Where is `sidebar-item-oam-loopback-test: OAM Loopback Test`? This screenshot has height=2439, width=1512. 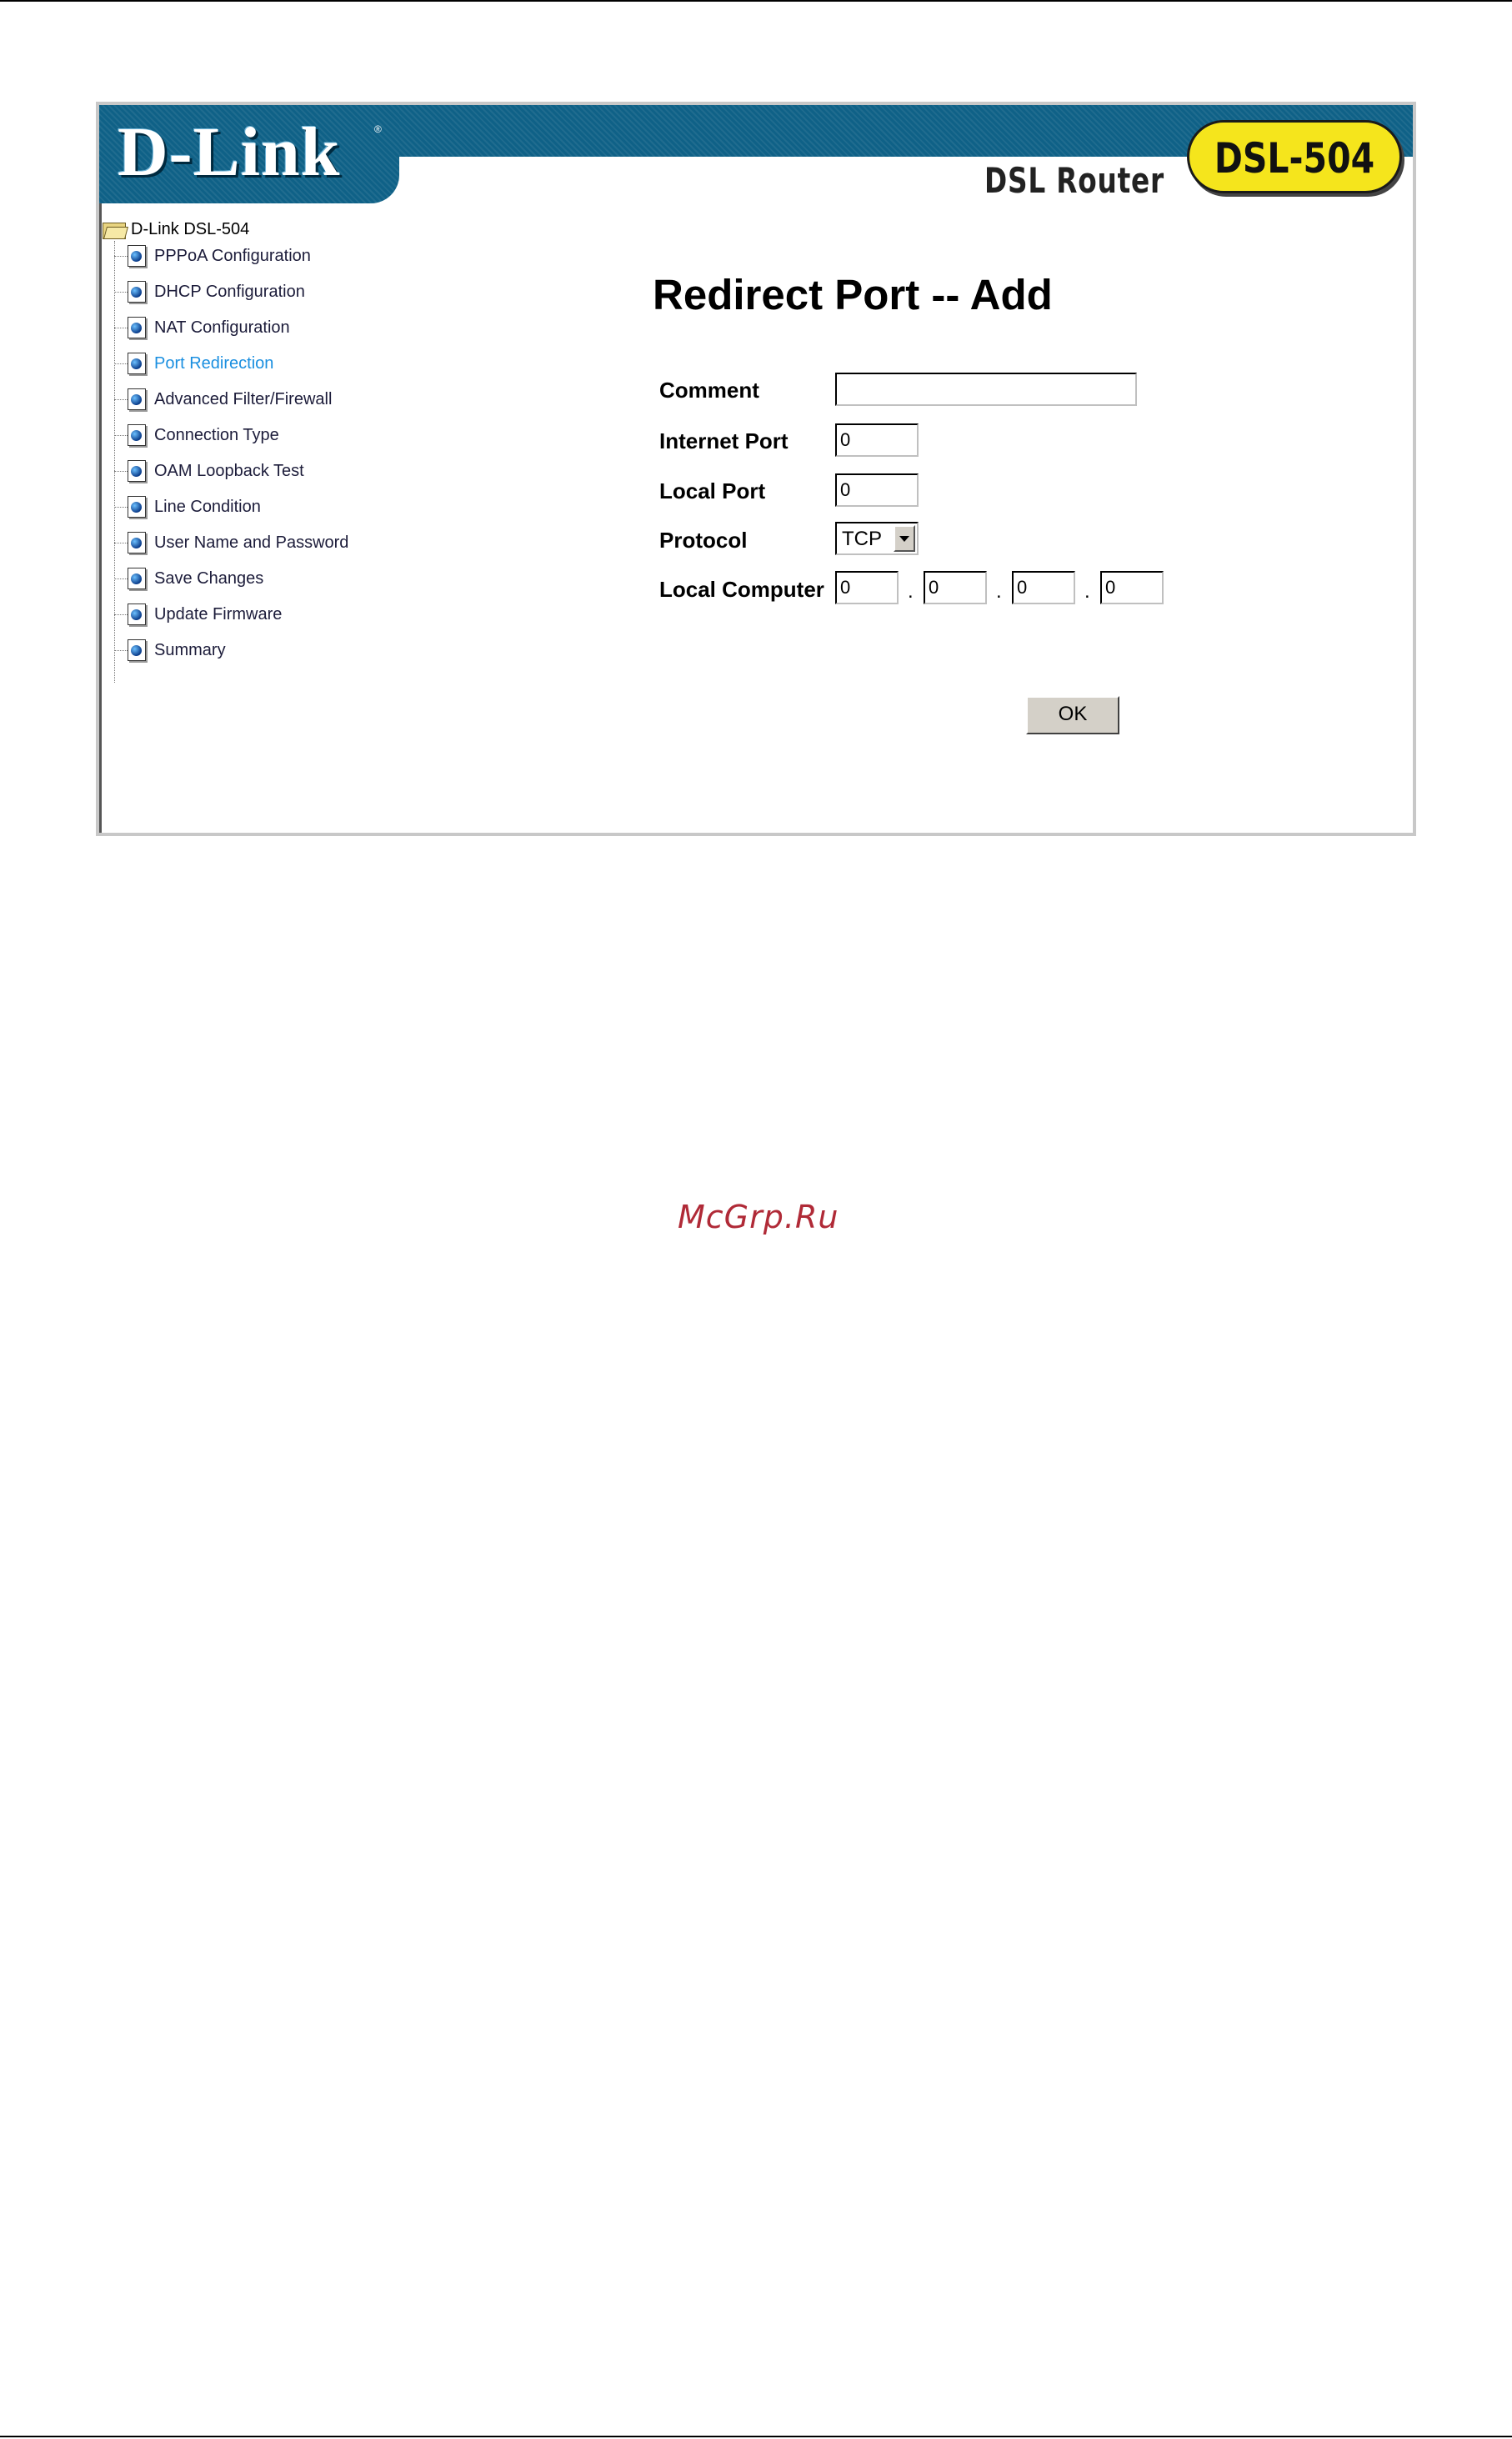 sidebar-item-oam-loopback-test: OAM Loopback Test is located at coordinates (209, 471).